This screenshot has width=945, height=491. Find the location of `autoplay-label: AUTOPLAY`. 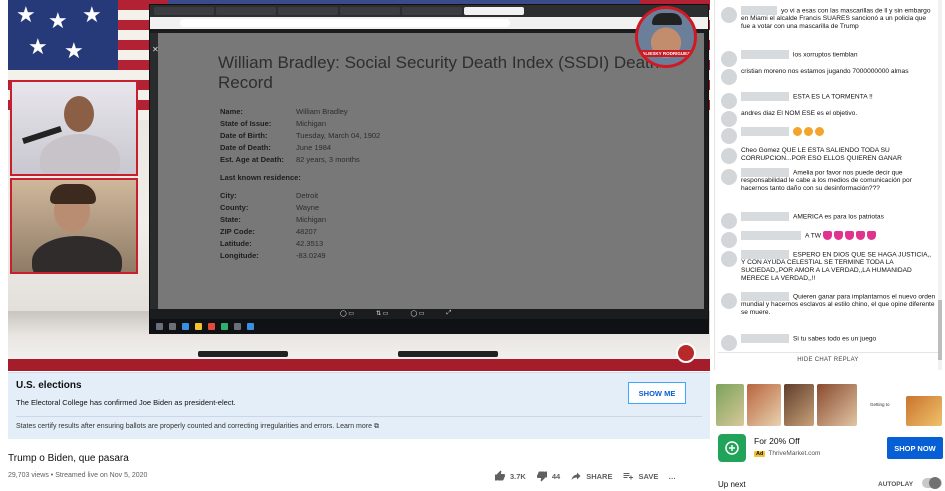

autoplay-label: AUTOPLAY is located at coordinates (896, 484).